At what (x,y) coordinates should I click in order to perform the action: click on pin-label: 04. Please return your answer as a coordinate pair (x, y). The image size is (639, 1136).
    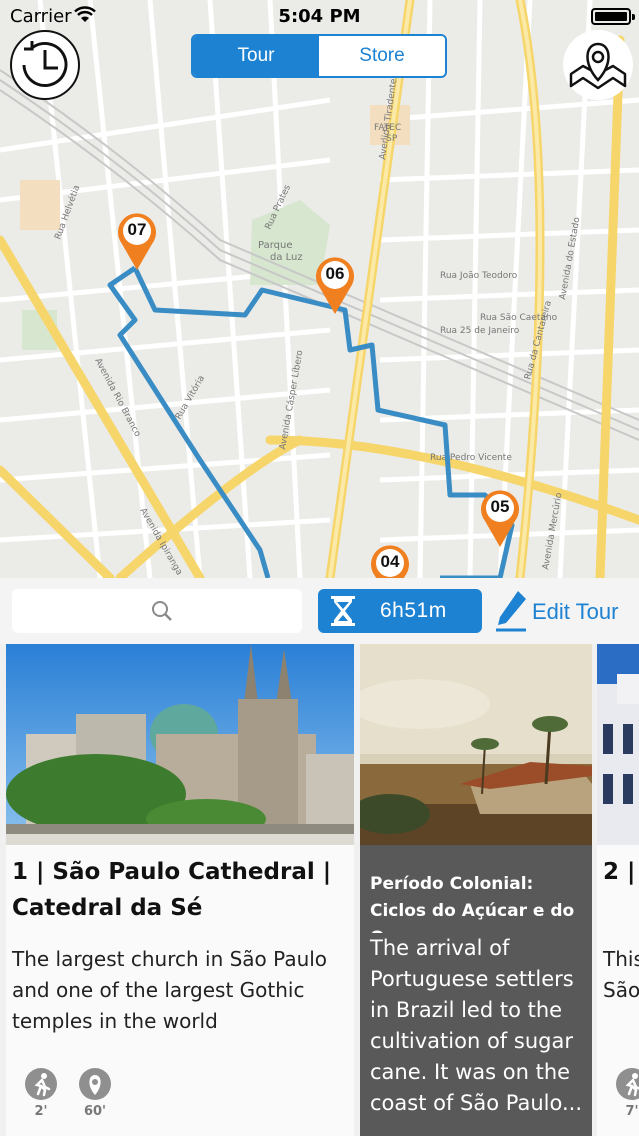
    Looking at the image, I should click on (390, 561).